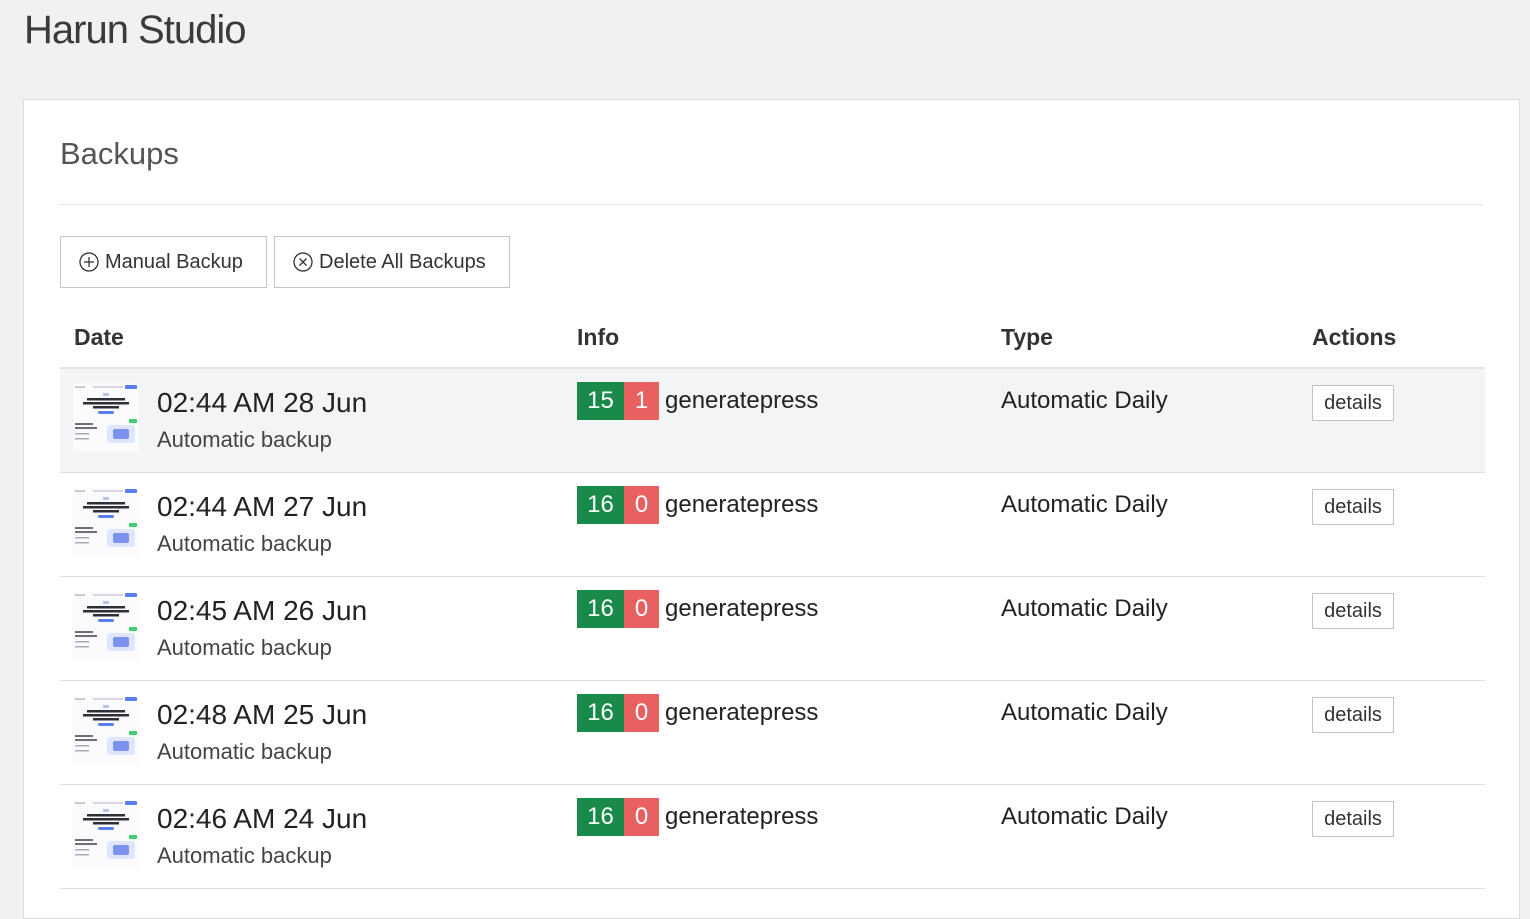 The width and height of the screenshot is (1530, 919). Describe the element at coordinates (772, 337) in the screenshot. I see `table-header: Date Info Type Actions` at that location.